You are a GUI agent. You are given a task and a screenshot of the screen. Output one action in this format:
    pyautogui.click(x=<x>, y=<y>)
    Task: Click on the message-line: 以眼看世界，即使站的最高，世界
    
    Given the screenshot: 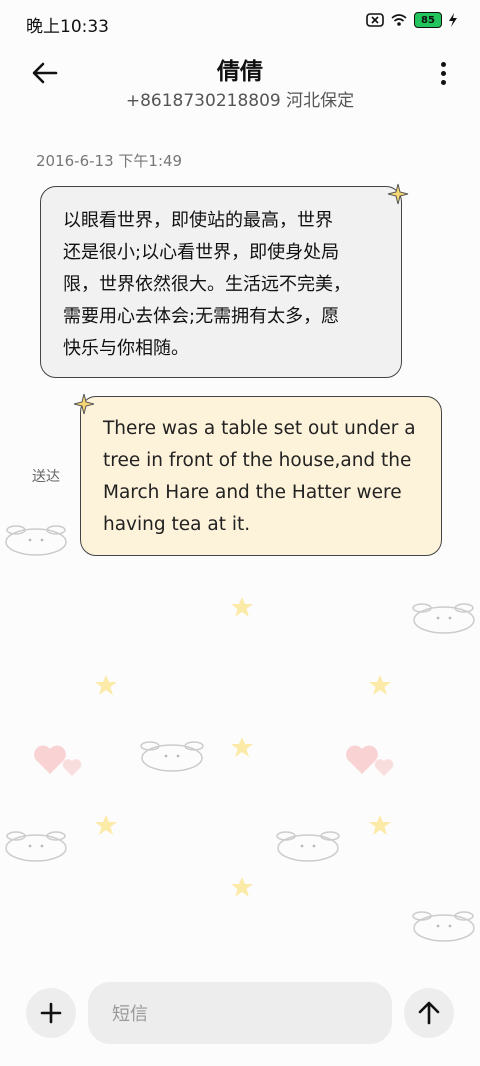 What is the action you would take?
    pyautogui.click(x=198, y=220)
    